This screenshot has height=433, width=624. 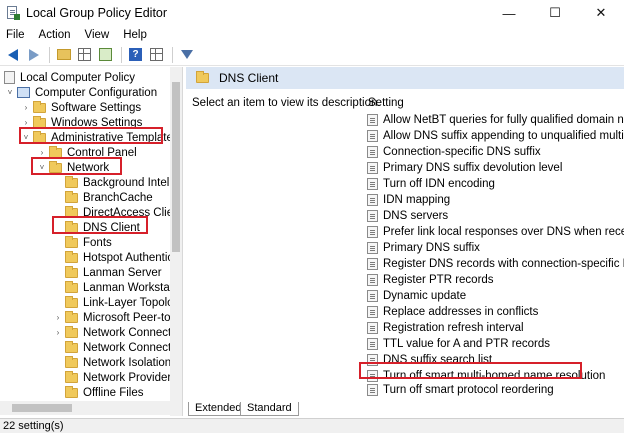 I want to click on tree-item-fonts: Fonts, so click(x=88, y=242).